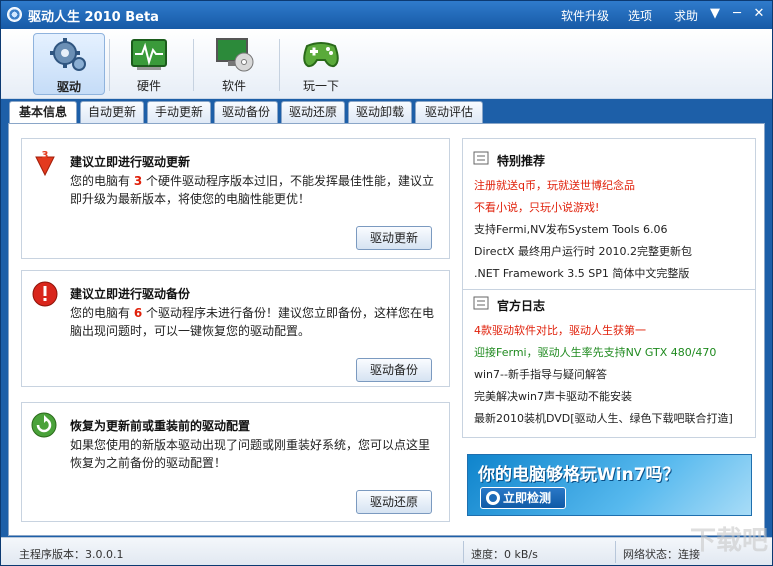 Image resolution: width=773 pixels, height=566 pixels. What do you see at coordinates (686, 15) in the screenshot?
I see `menu-help: 求助` at bounding box center [686, 15].